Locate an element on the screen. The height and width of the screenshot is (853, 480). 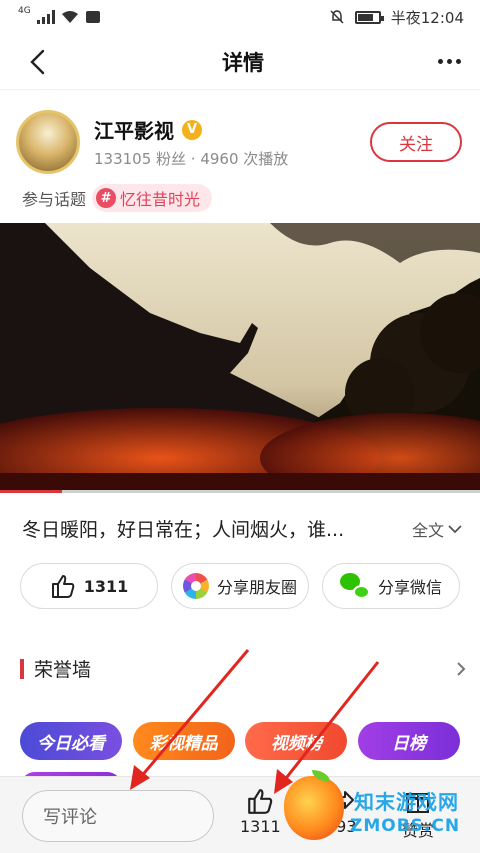
topic-label: 参与话题 is located at coordinates (54, 199).